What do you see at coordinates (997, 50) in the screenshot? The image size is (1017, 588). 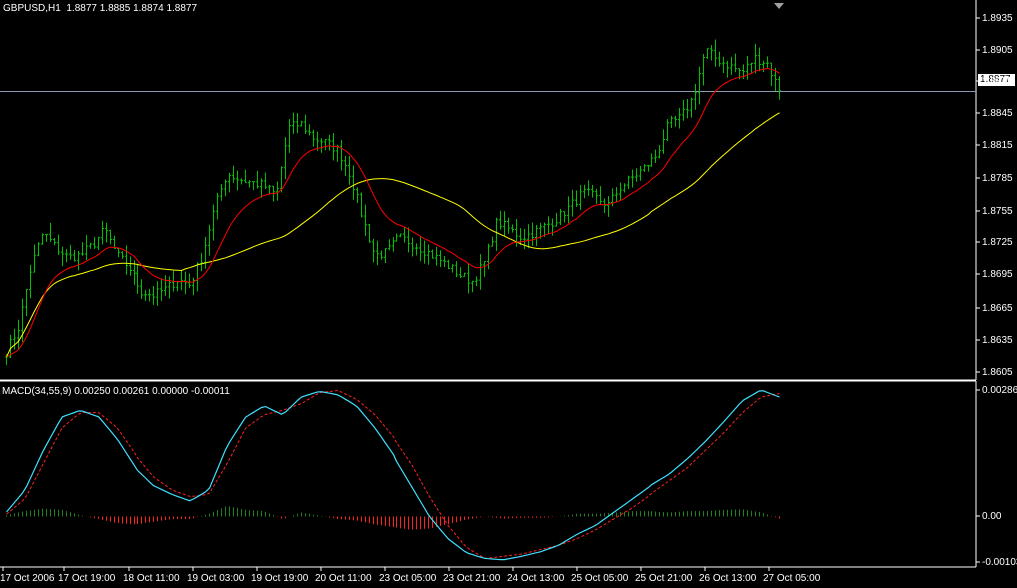 I see `price-tick-label: 1.8905` at bounding box center [997, 50].